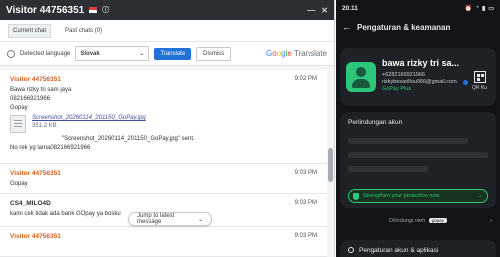 Image resolution: width=500 pixels, height=257 pixels. What do you see at coordinates (173, 53) in the screenshot?
I see `translate-button: Translate` at bounding box center [173, 53].